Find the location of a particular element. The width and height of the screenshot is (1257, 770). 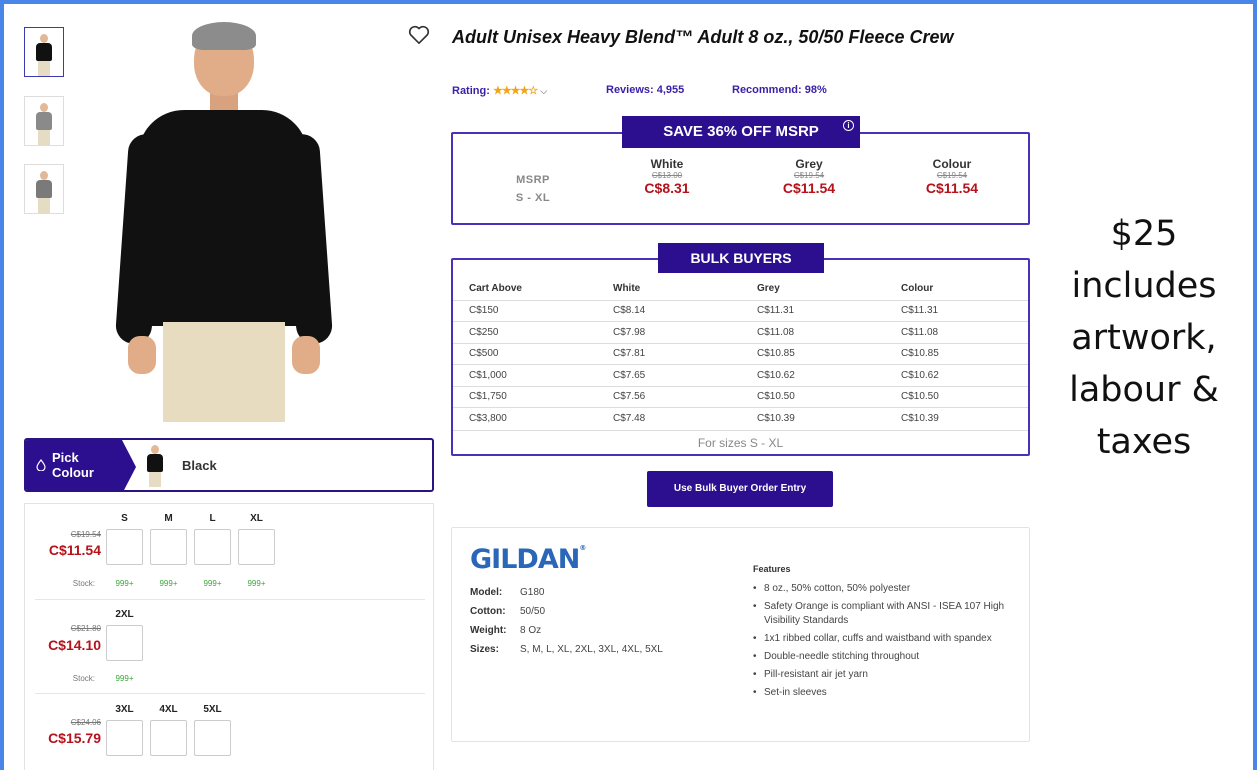

msrp-label: MSRP is located at coordinates (533, 180).